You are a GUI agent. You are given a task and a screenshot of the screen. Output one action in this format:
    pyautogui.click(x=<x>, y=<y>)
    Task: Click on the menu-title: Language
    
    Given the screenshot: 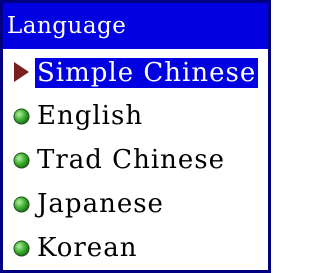 What is the action you would take?
    pyautogui.click(x=135, y=26)
    